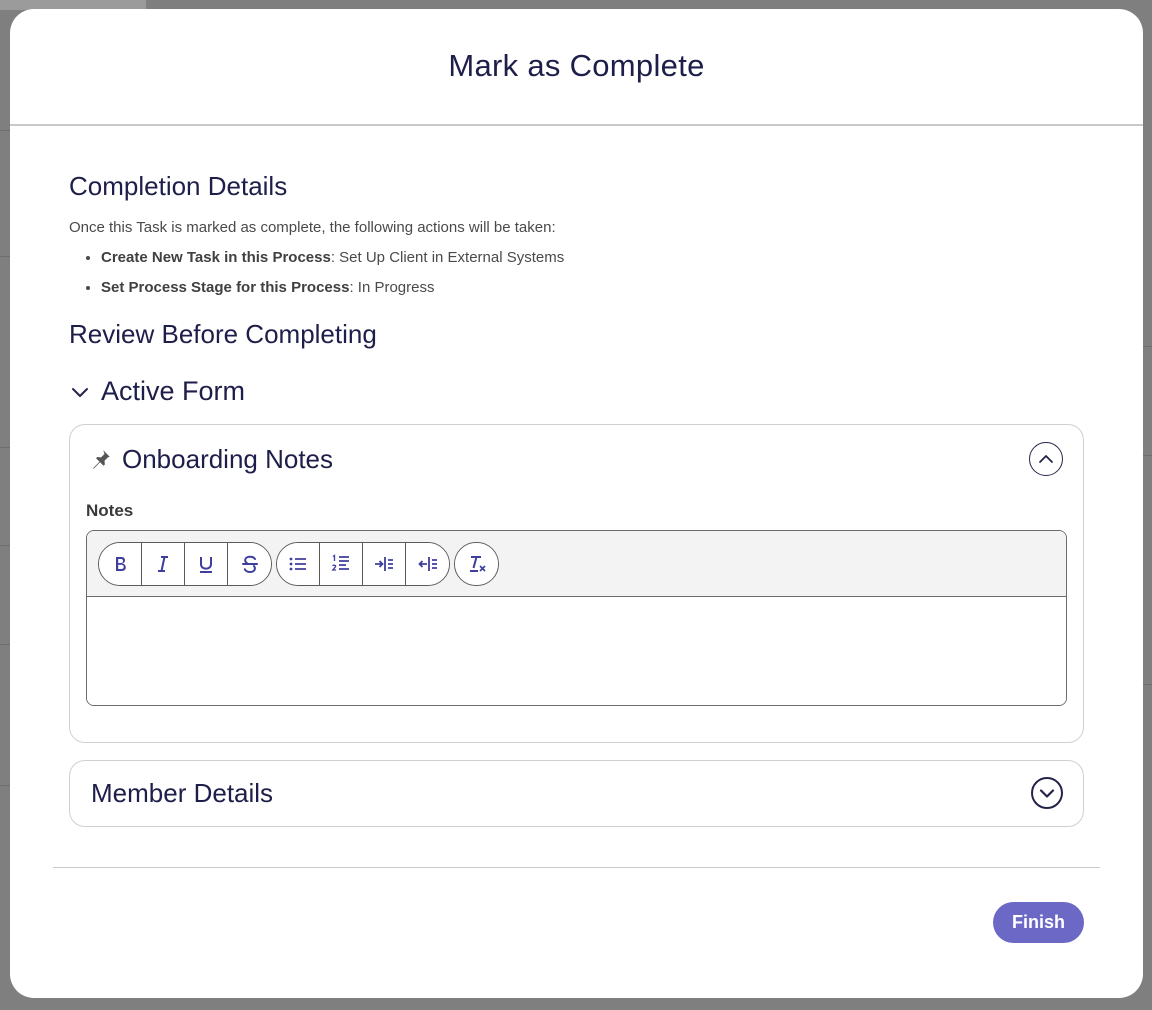  I want to click on clear-format-icon, so click(477, 563).